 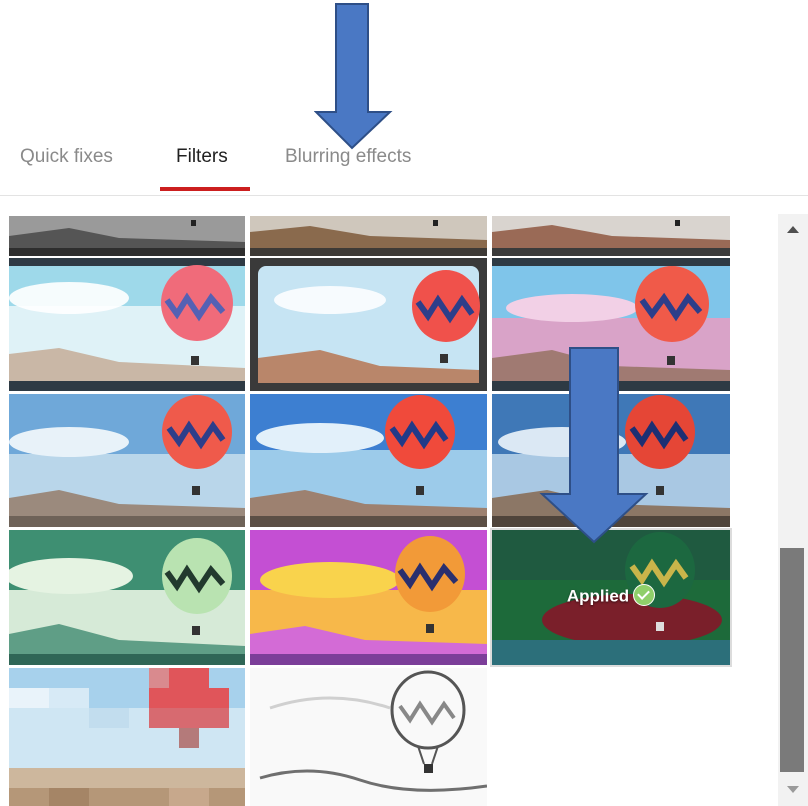 I want to click on filter-tile-inverted: Applied, so click(x=611, y=597).